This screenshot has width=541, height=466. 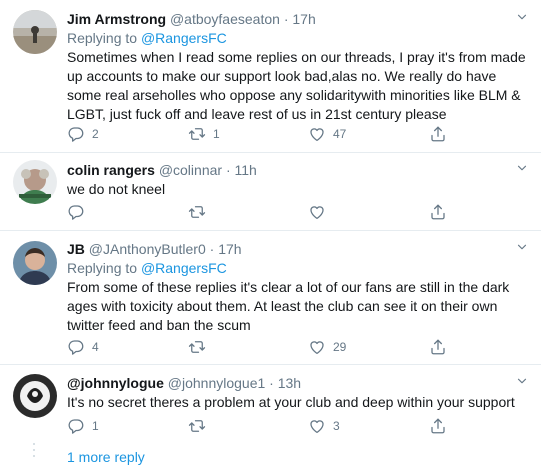 I want to click on tweet-actions: 2 1 47, so click(x=267, y=134).